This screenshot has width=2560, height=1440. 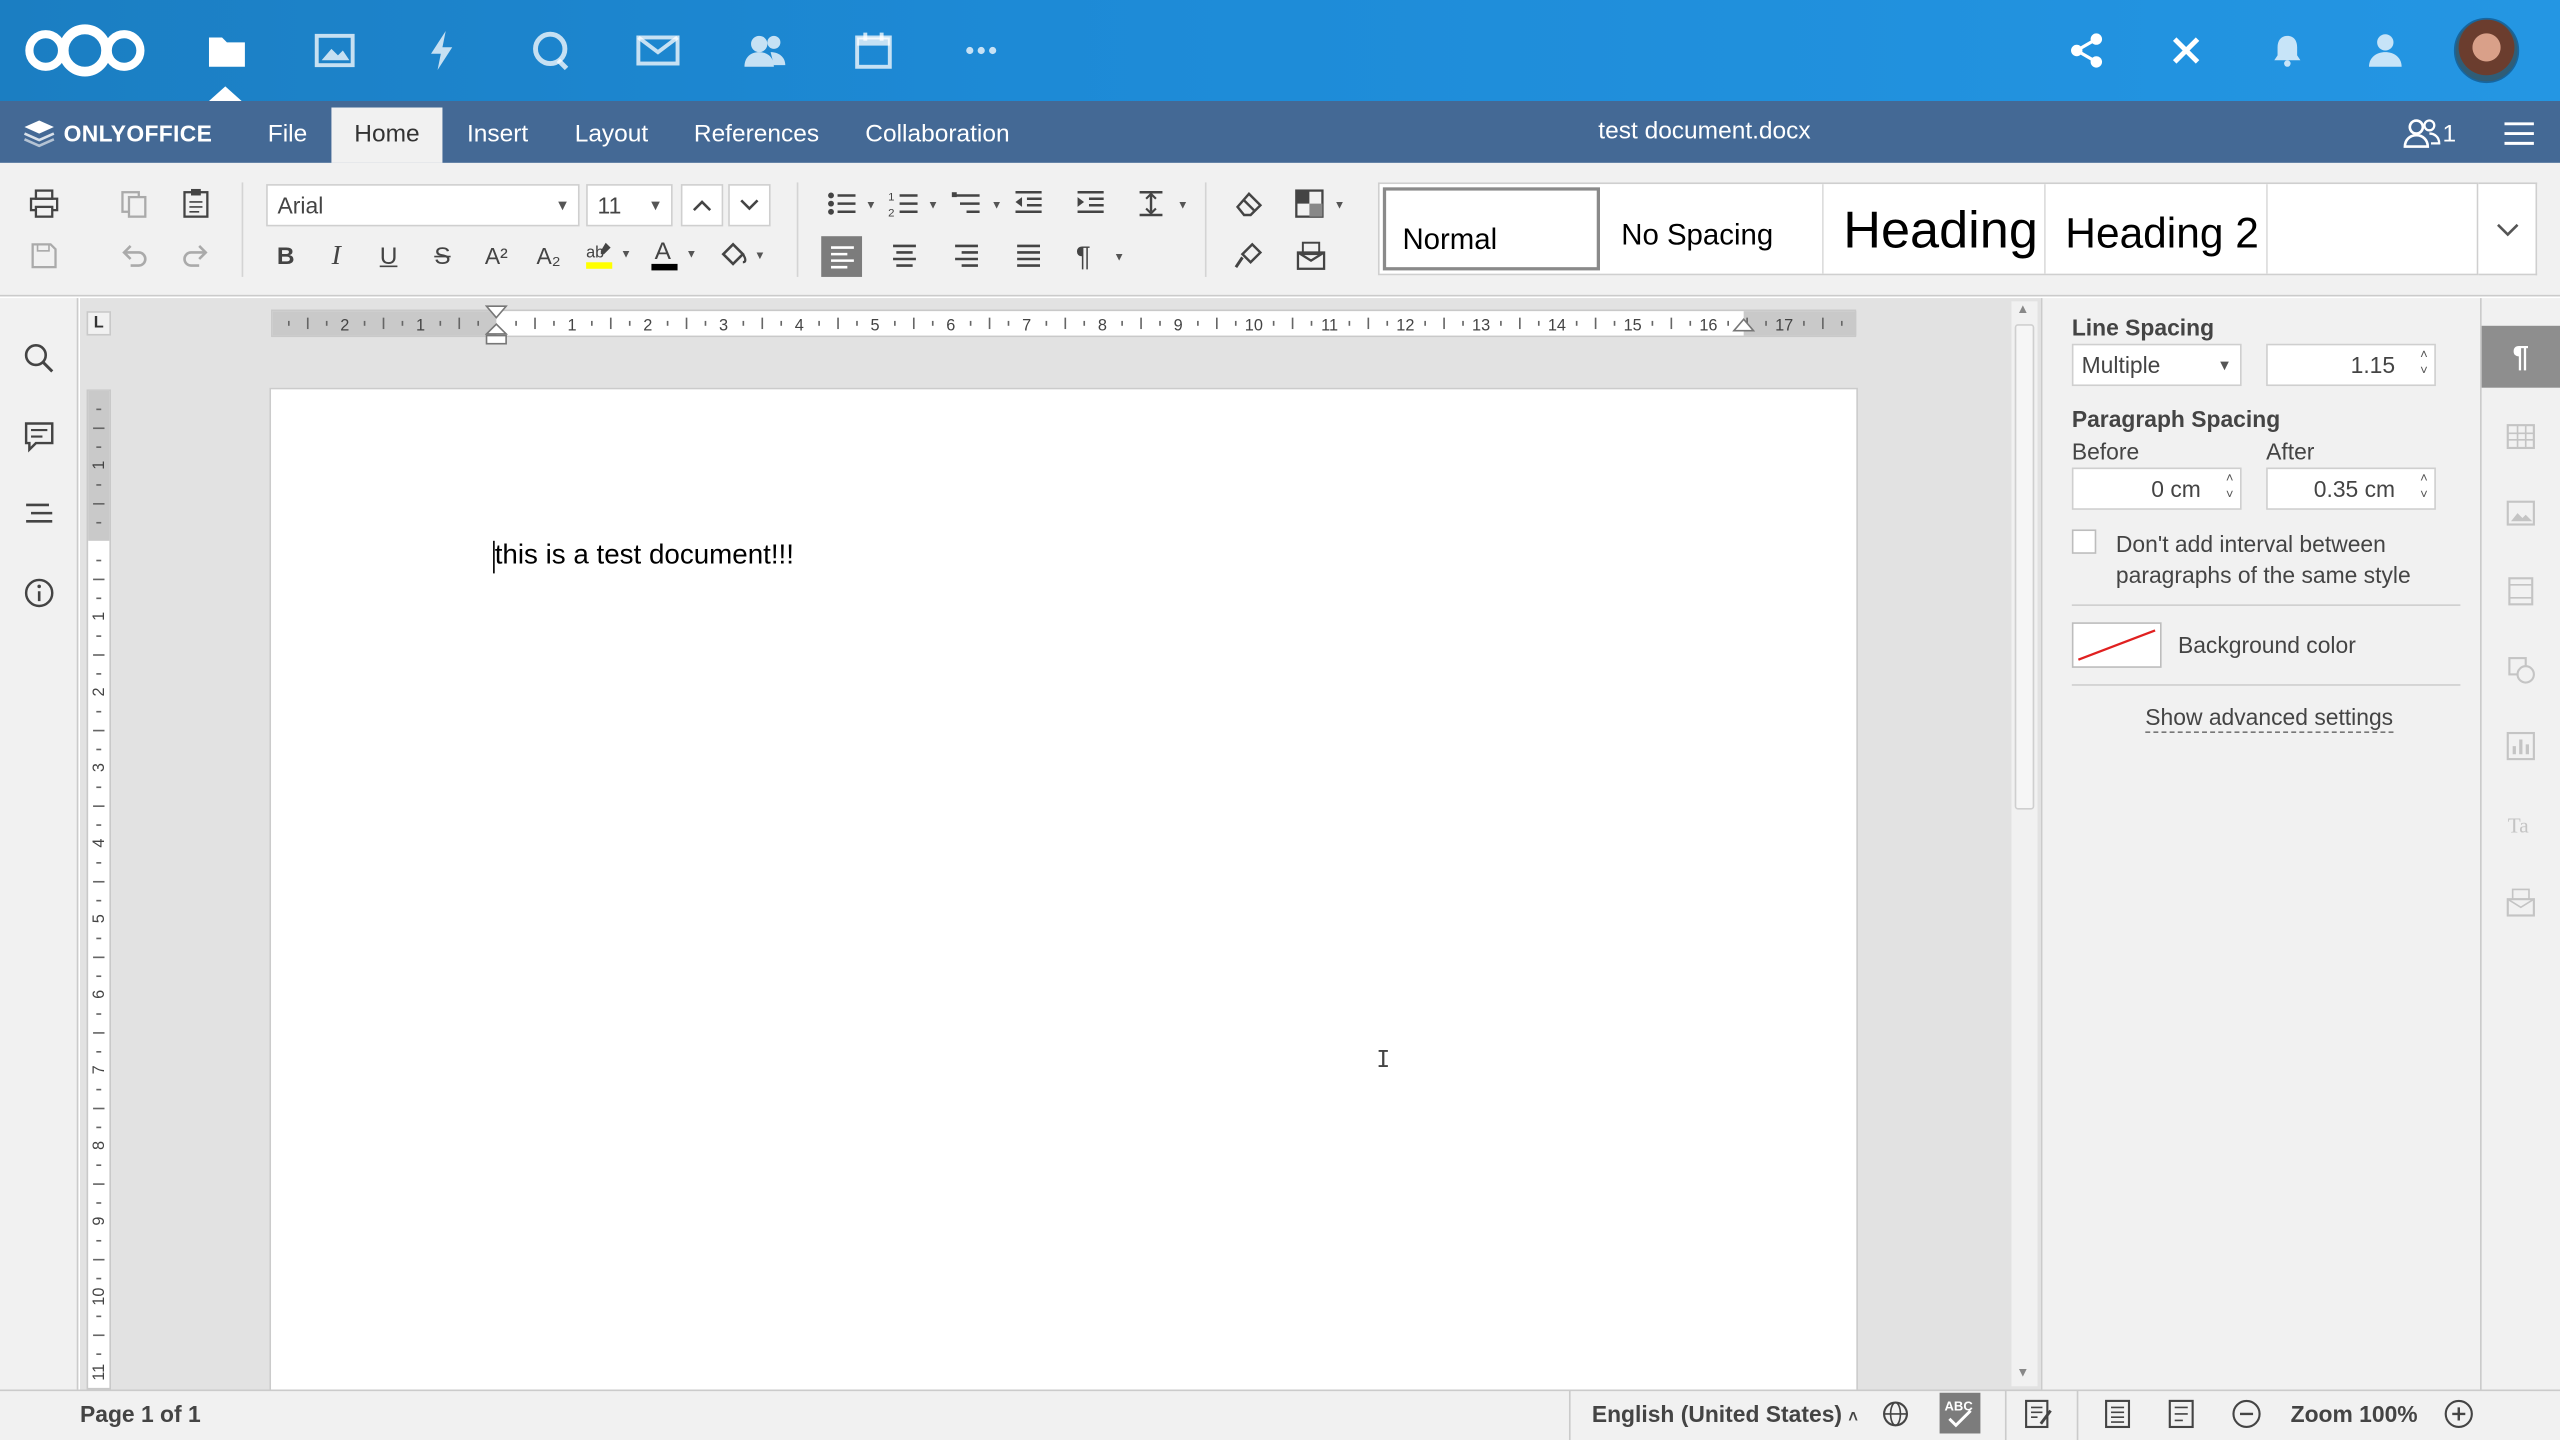 I want to click on hamburger-menu-icon, so click(x=2519, y=134).